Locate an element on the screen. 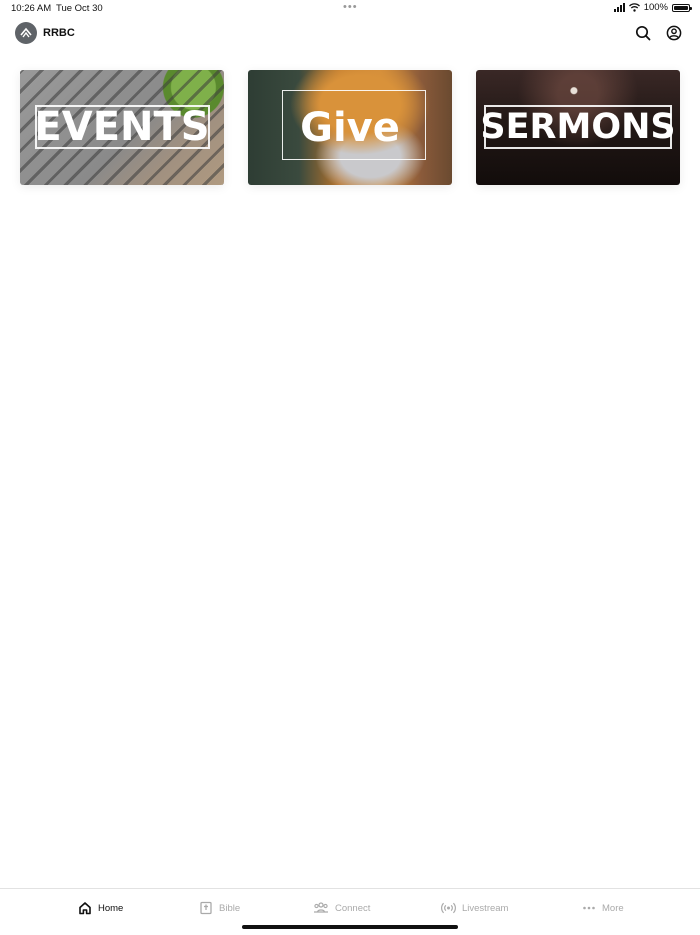 This screenshot has height=935, width=700. battery-percent: 100% is located at coordinates (655, 7).